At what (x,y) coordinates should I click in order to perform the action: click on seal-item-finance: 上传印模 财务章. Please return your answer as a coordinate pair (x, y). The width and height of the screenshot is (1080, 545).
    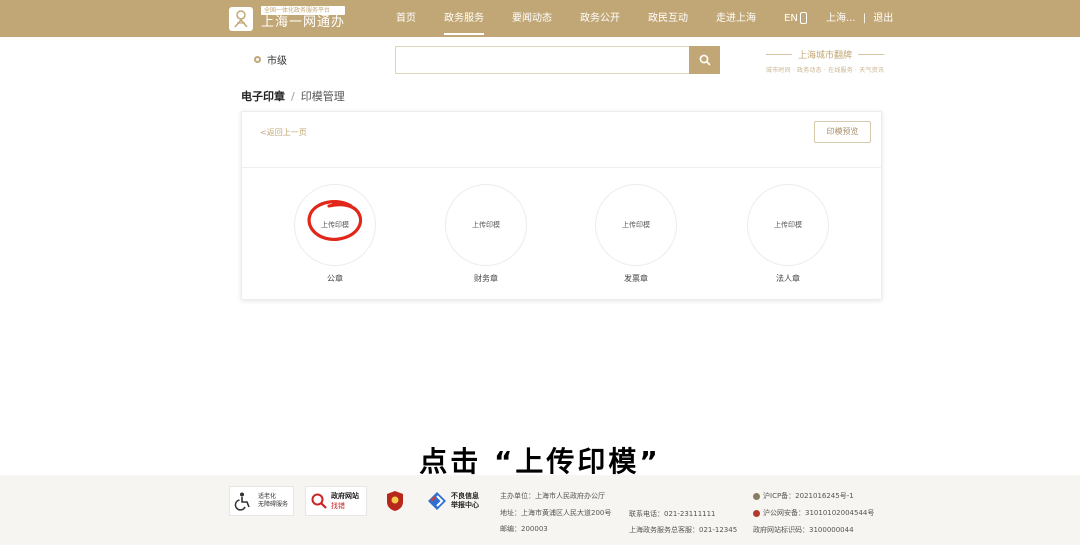
    Looking at the image, I should click on (486, 234).